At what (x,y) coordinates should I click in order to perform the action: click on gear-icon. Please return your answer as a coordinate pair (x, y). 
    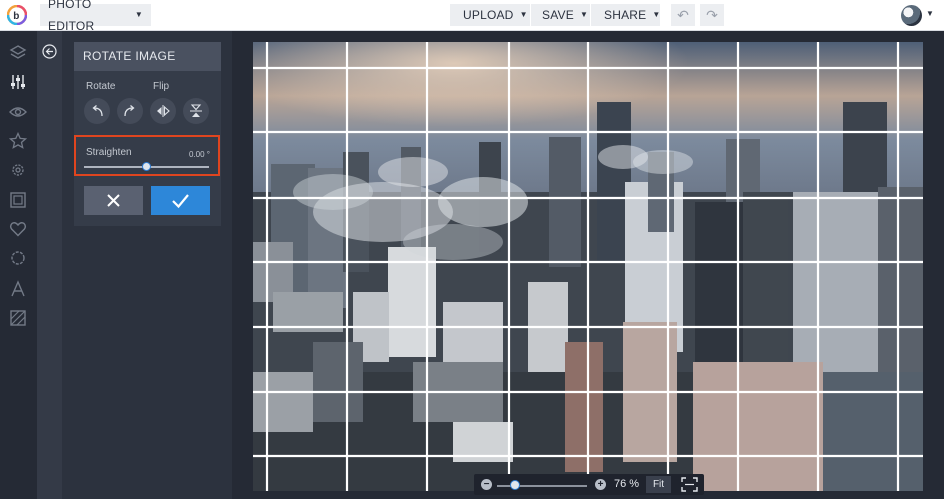
    Looking at the image, I should click on (18, 170).